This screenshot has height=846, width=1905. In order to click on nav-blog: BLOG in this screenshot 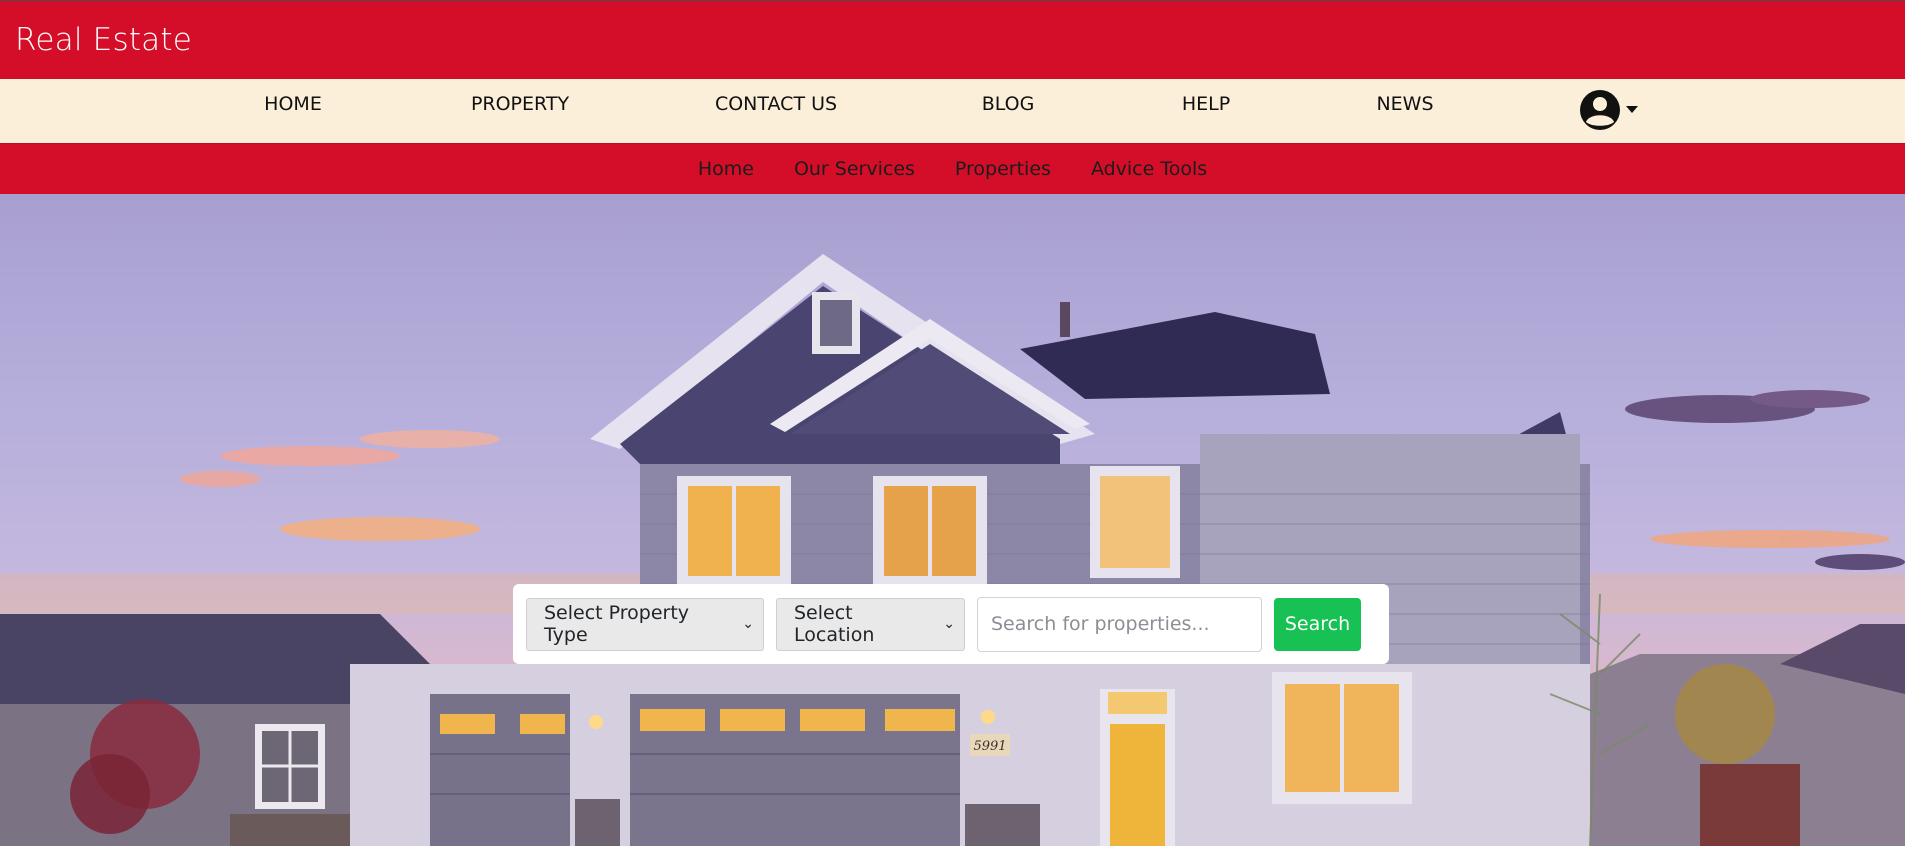, I will do `click(1008, 104)`.